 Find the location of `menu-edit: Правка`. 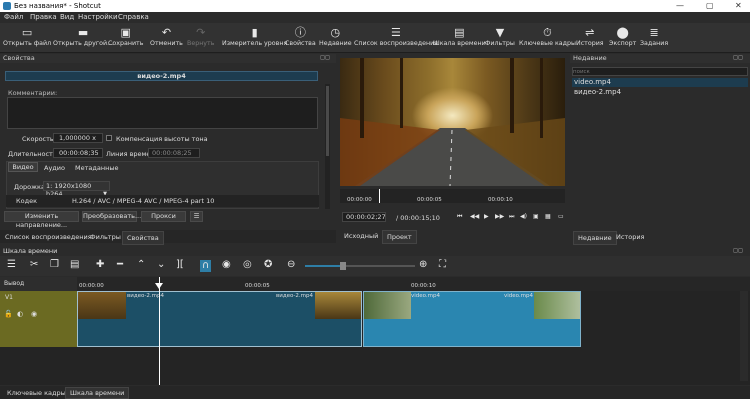

menu-edit: Правка is located at coordinates (43, 17).